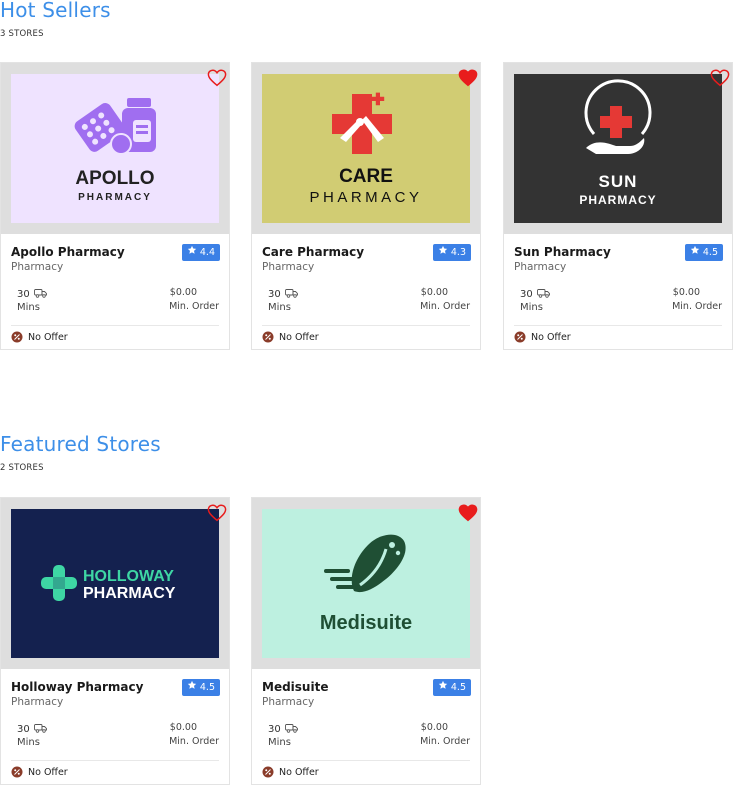 The image size is (733, 785). Describe the element at coordinates (22, 34) in the screenshot. I see `section-store-count: 3 STORES` at that location.